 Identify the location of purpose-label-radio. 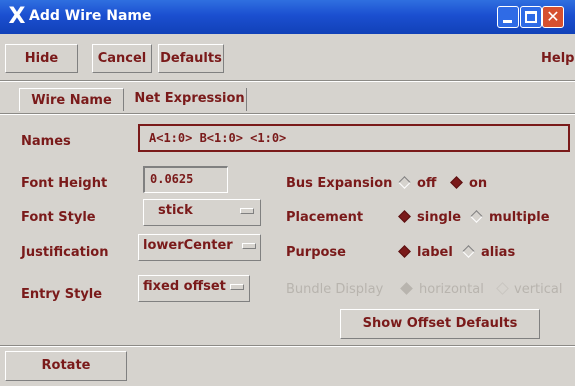
(404, 251).